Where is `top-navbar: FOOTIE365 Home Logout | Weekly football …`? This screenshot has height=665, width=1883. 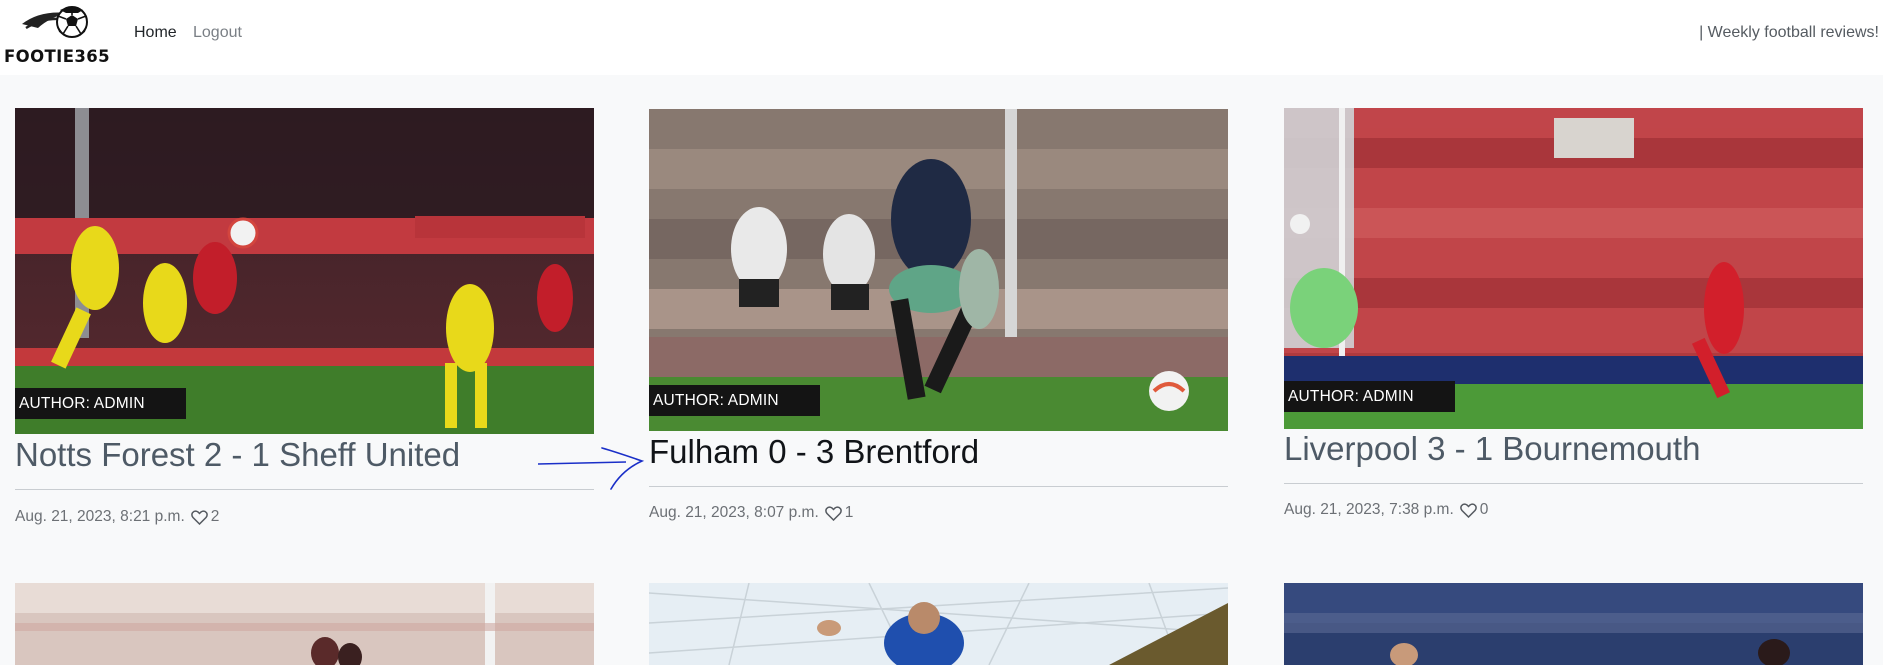
top-navbar: FOOTIE365 Home Logout | Weekly football … is located at coordinates (941, 37).